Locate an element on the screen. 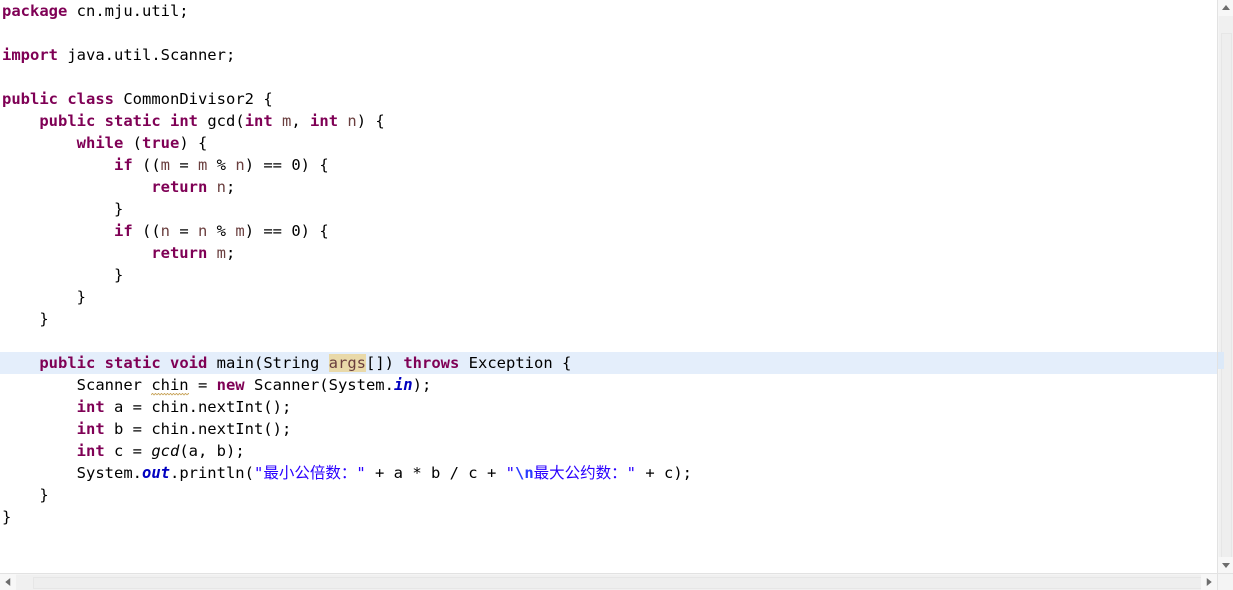  code-line: public static int gcd(int m, int n) { is located at coordinates (608, 121).